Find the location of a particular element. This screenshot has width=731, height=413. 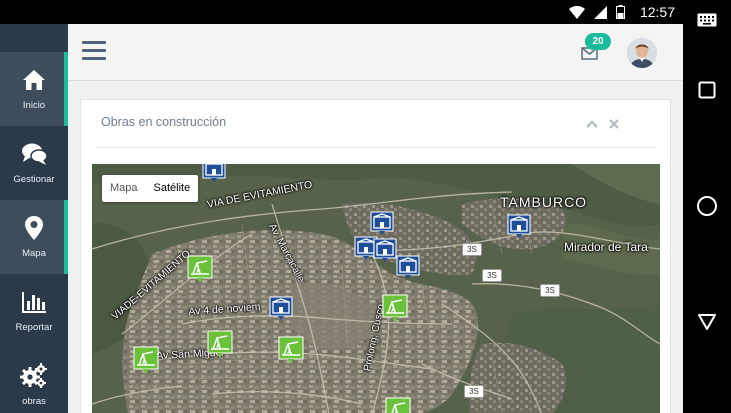

panel-divider is located at coordinates (376, 147).